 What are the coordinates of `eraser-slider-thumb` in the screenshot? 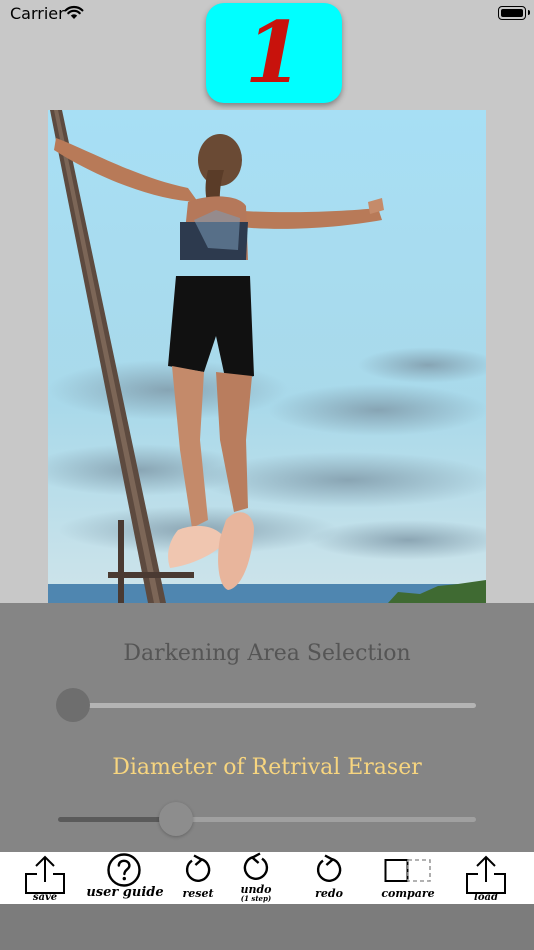 It's located at (176, 819).